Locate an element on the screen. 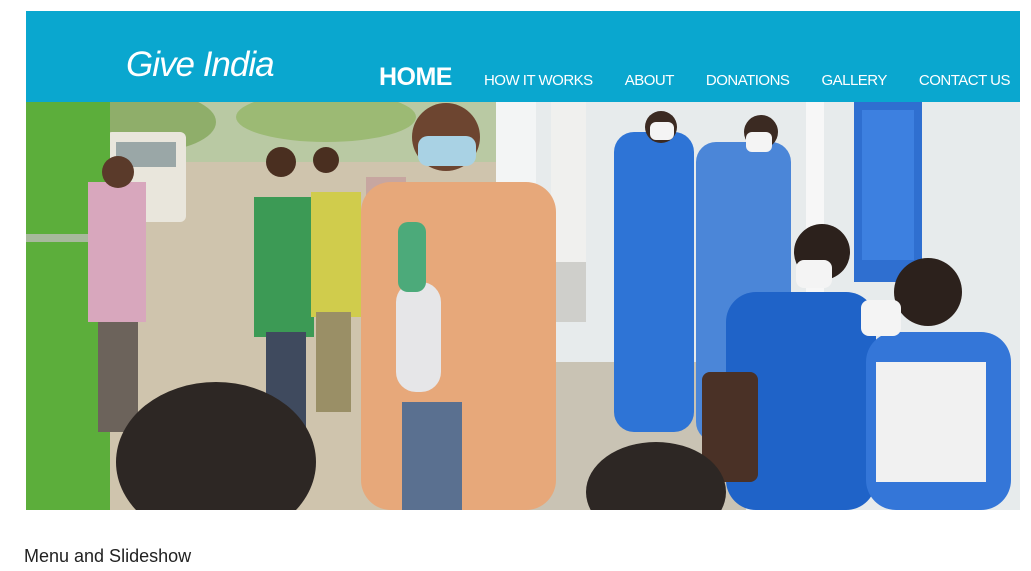 This screenshot has height=571, width=1031. nav-about: ABOUT is located at coordinates (650, 80).